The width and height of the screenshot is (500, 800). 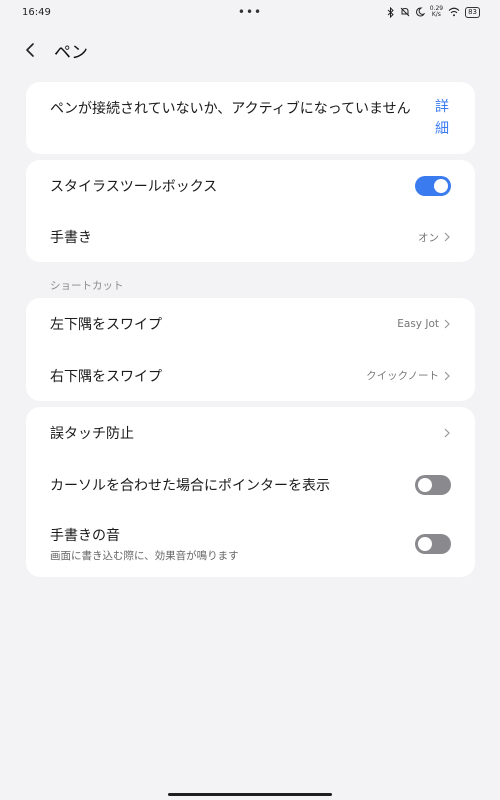 I want to click on stylus-toolbox-label: スタイラスツールボックス, so click(x=134, y=187).